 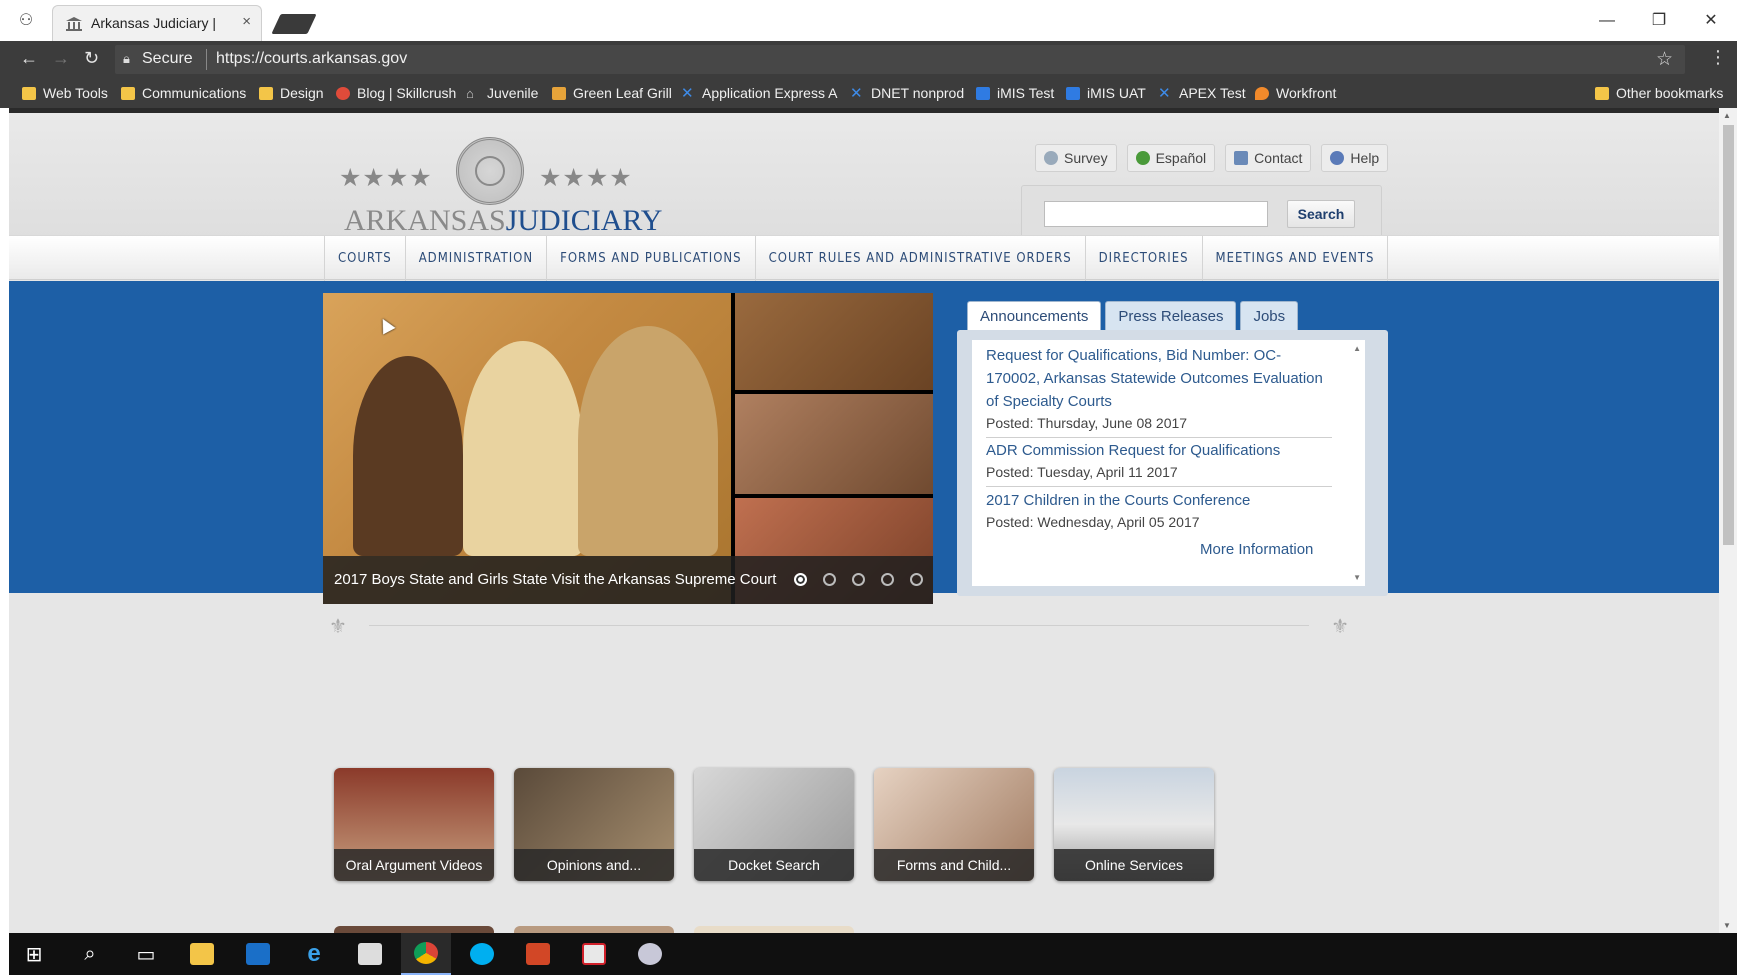 What do you see at coordinates (246, 21) in the screenshot?
I see `close-tab-icon: ×` at bounding box center [246, 21].